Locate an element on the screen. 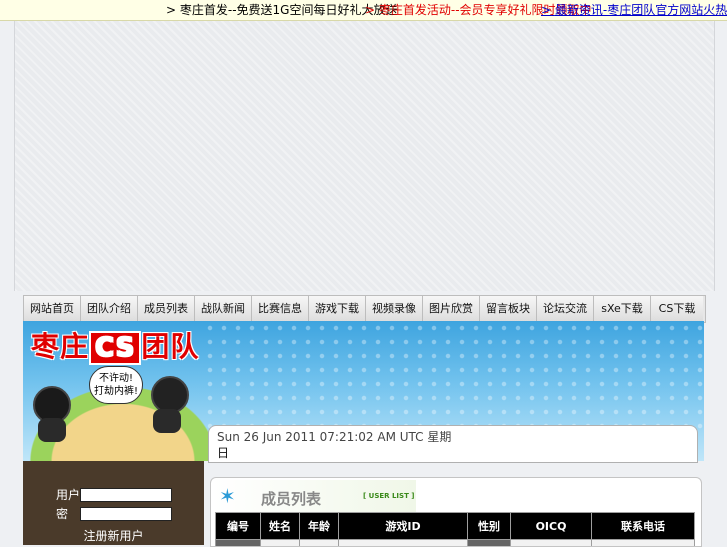  top-link-3: > 最新资讯-枣庄团队官方网站火热招募中 is located at coordinates (634, 10).